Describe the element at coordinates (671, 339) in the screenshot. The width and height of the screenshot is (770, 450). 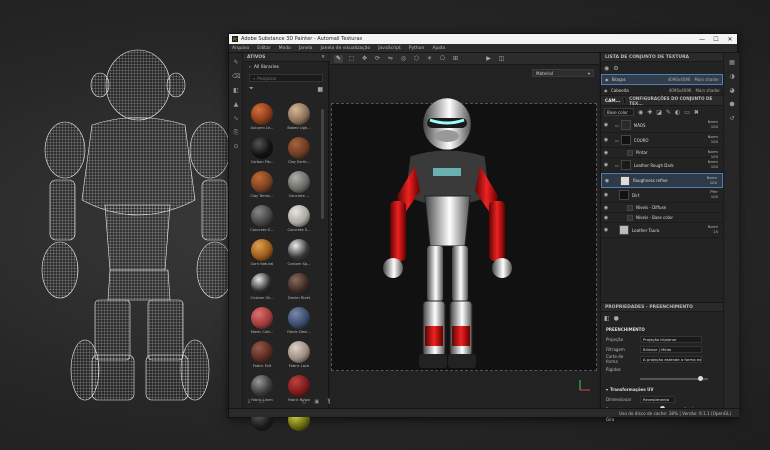
I see `projection-select: Projeção triplanar` at that location.